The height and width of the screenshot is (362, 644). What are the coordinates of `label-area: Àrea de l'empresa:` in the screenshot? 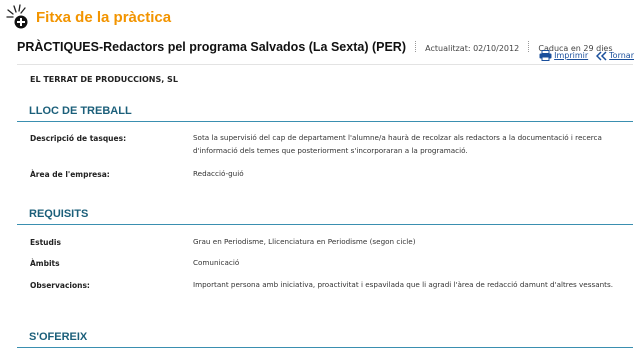 It's located at (70, 174).